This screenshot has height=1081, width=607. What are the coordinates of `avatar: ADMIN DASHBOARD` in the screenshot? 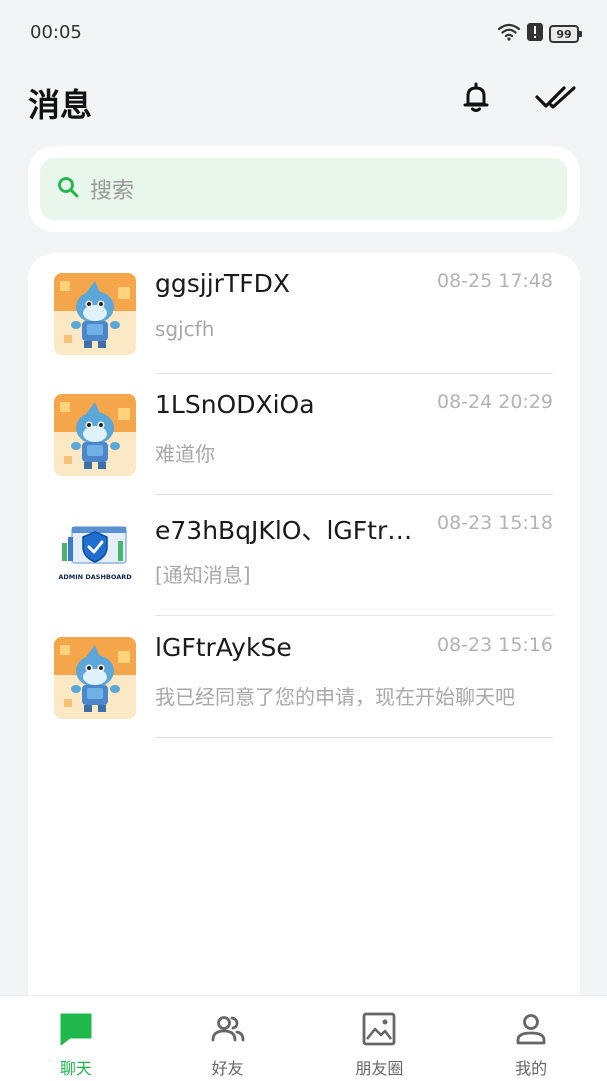 It's located at (95, 556).